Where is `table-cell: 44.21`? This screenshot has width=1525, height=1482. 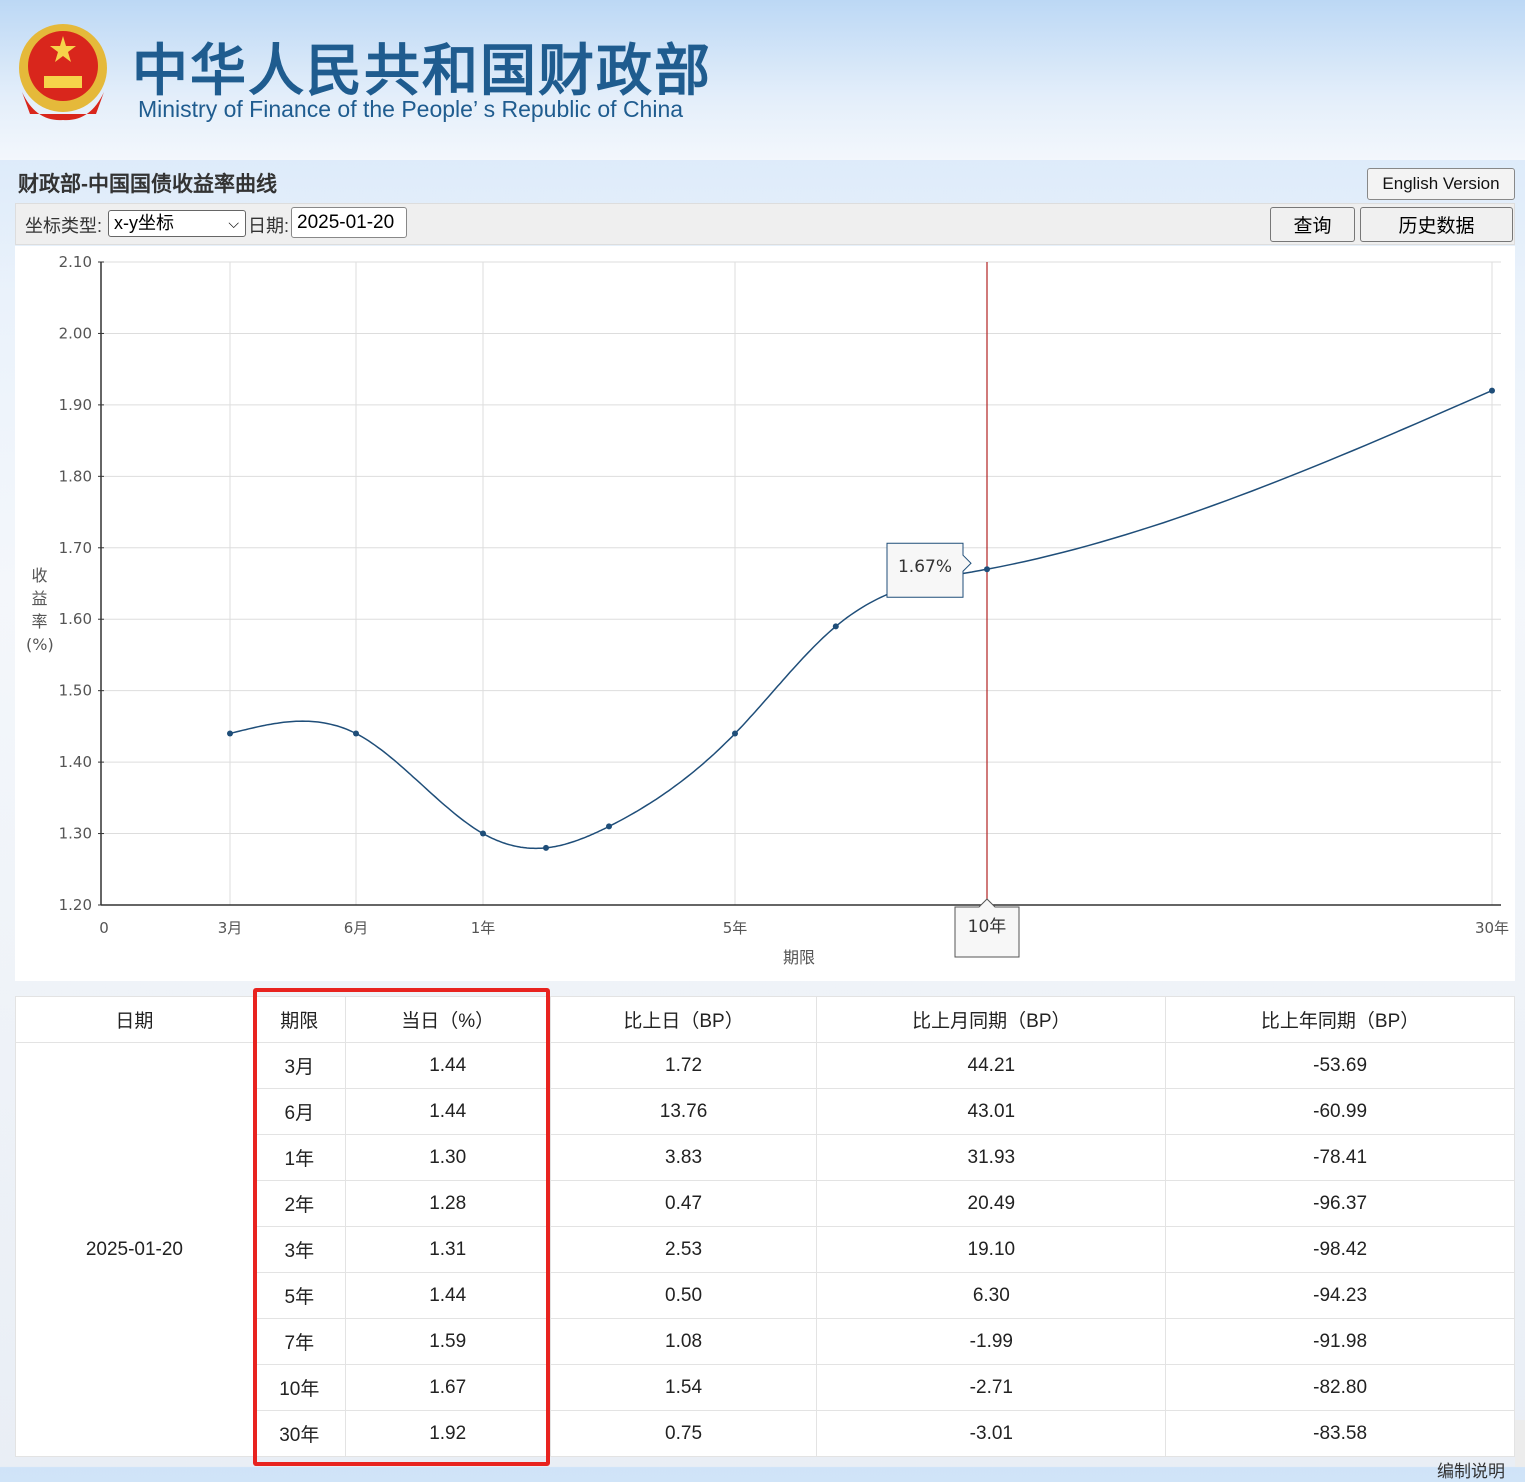
table-cell: 44.21 is located at coordinates (991, 1065).